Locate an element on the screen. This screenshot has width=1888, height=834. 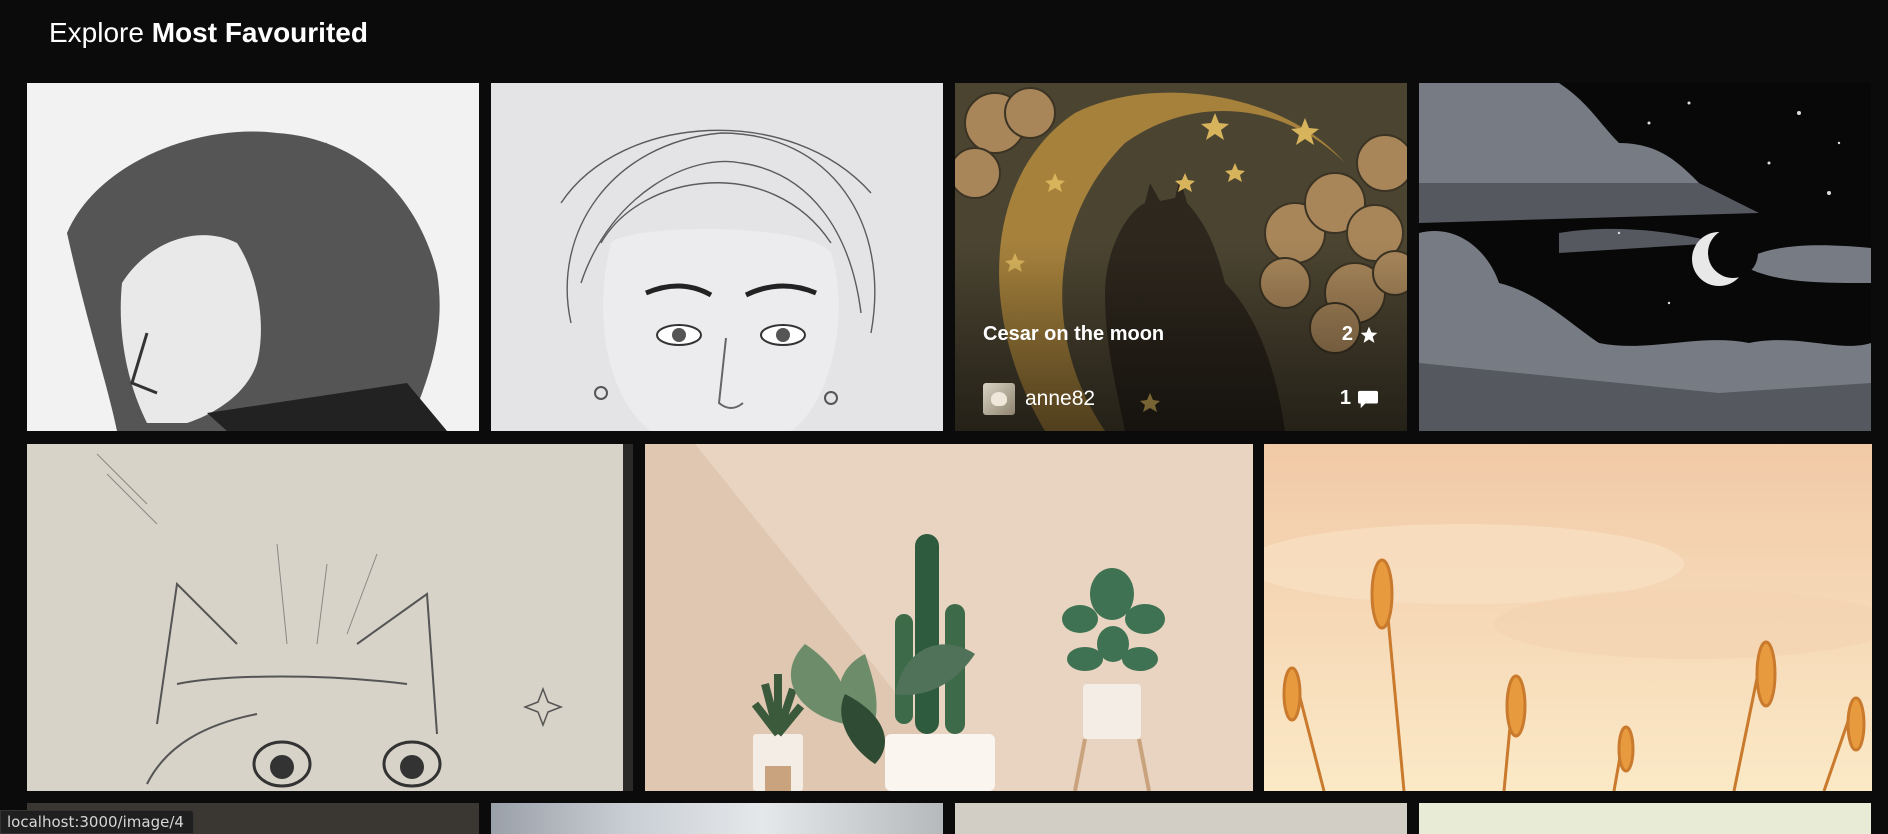
comments-count-value: 1 is located at coordinates (1345, 398).